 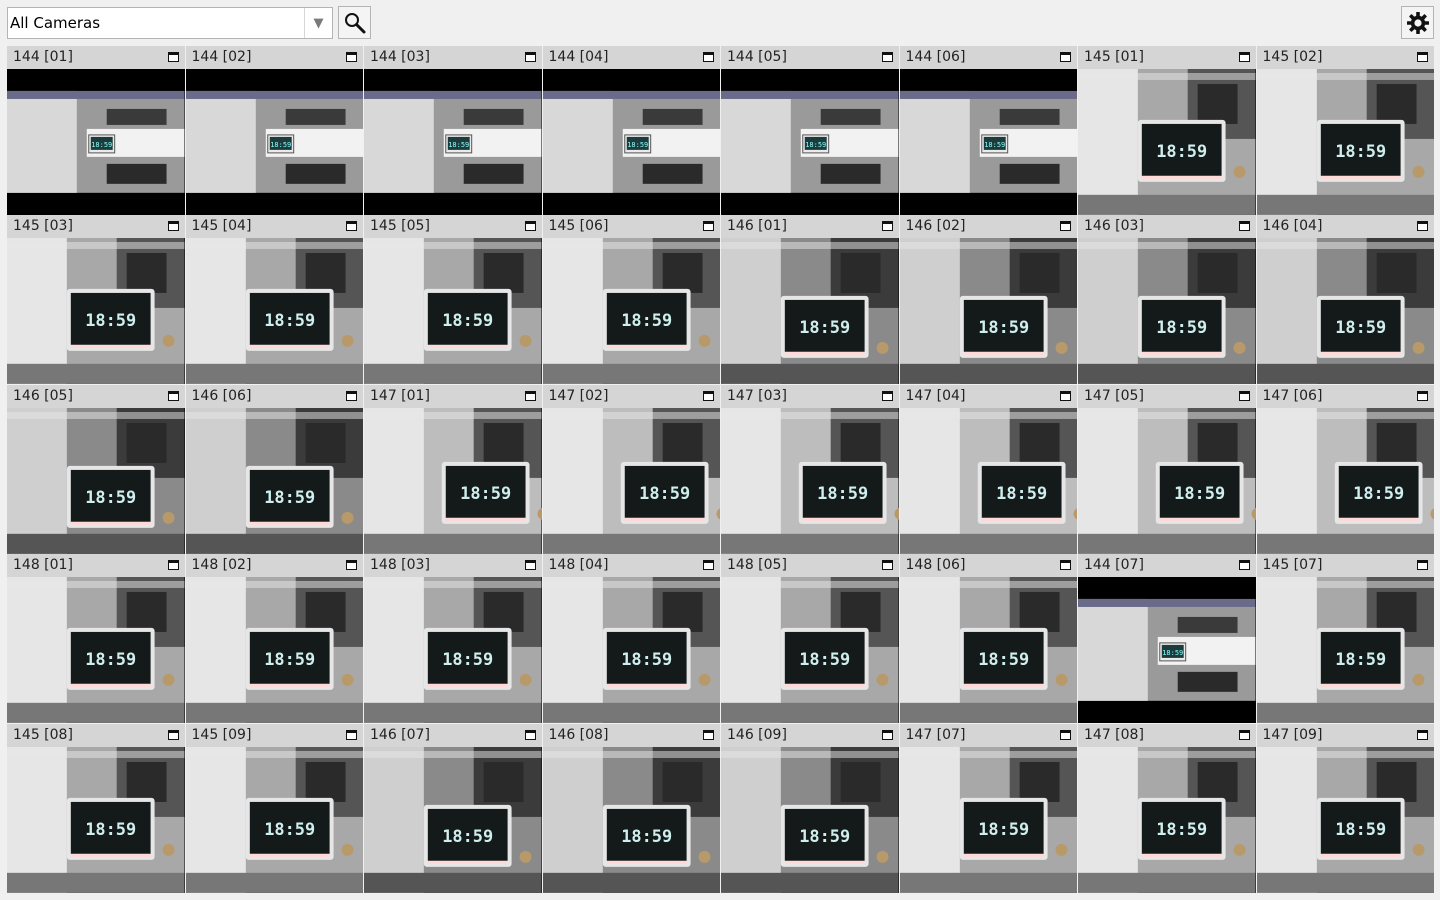 I want to click on camera-tile: 147 [02] 18:59, so click(x=631, y=469).